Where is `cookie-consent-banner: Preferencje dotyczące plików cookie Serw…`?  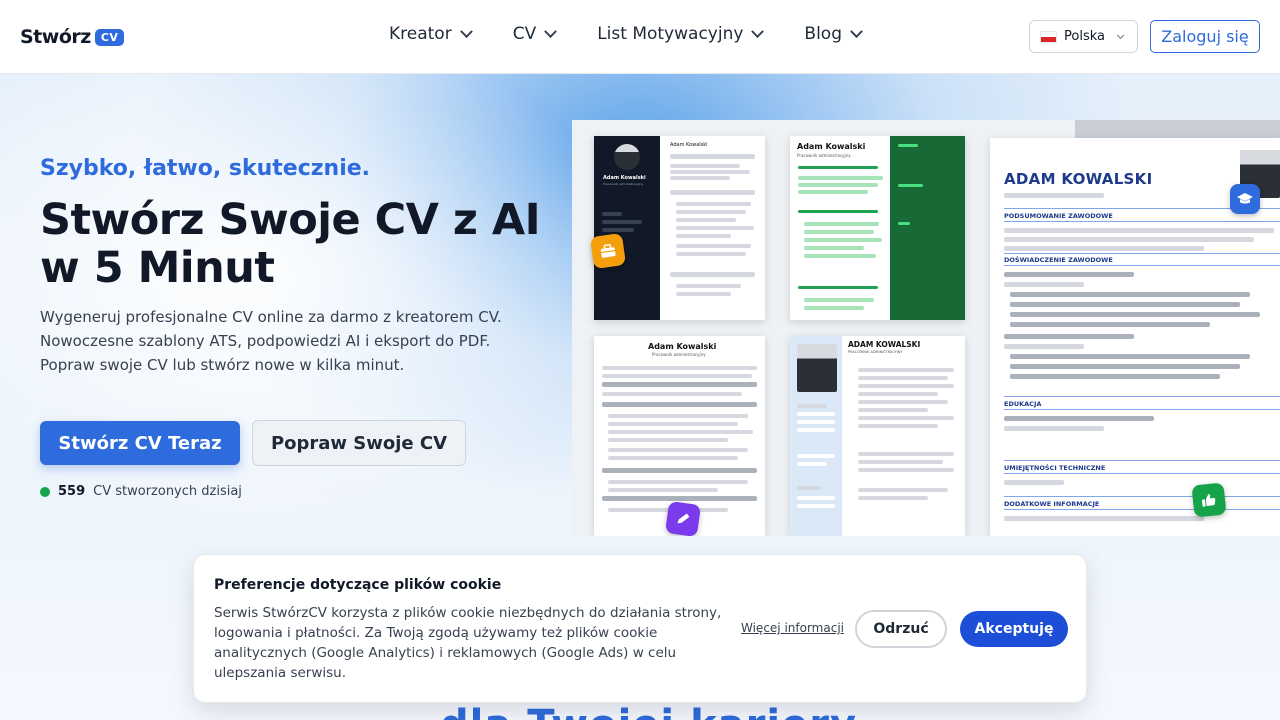
cookie-consent-banner: Preferencje dotyczące plików cookie Serw… is located at coordinates (640, 628).